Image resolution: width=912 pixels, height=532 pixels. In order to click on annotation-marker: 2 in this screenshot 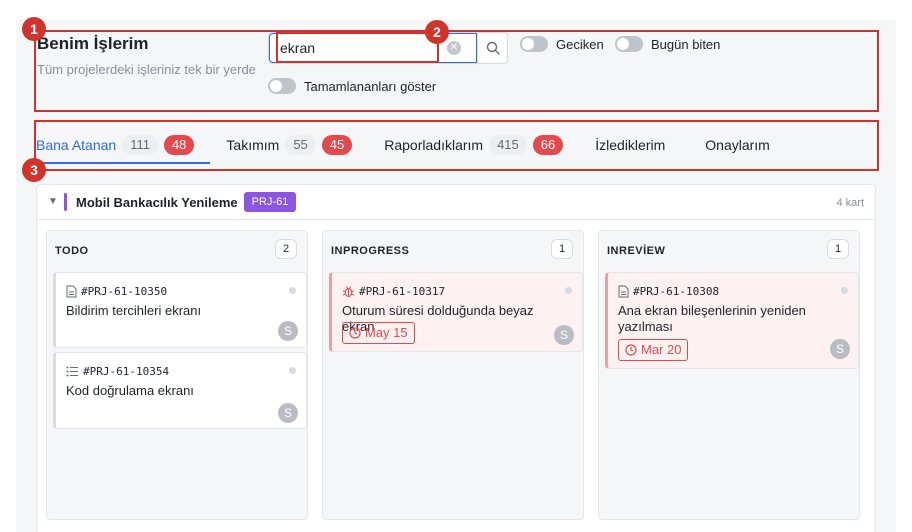, I will do `click(437, 32)`.